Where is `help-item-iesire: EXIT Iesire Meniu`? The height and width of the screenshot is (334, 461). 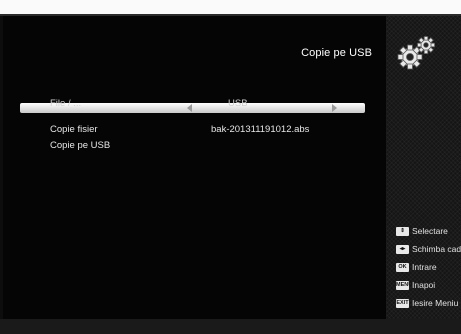 help-item-iesire: EXIT Iesire Meniu is located at coordinates (428, 307).